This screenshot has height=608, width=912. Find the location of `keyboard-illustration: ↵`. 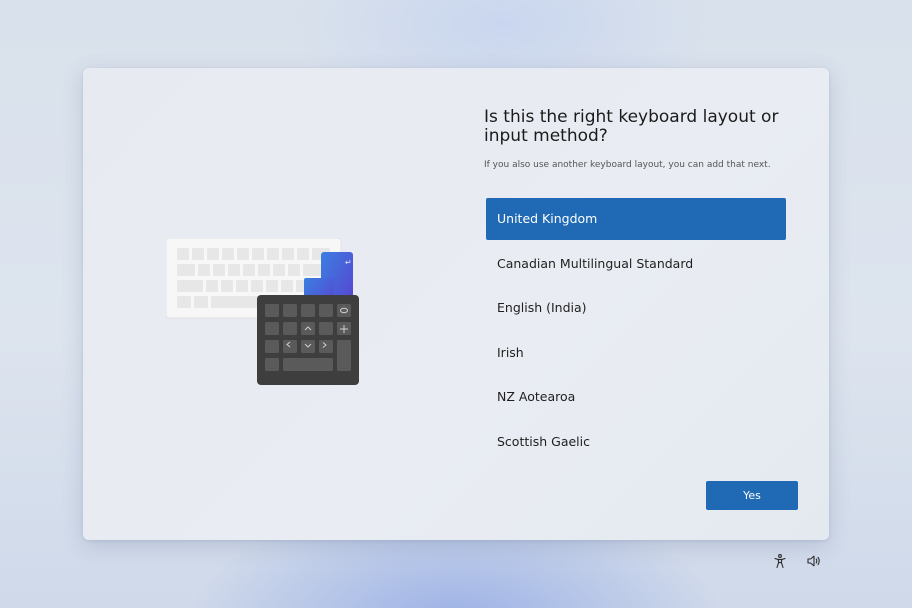

keyboard-illustration: ↵ is located at coordinates (262, 311).